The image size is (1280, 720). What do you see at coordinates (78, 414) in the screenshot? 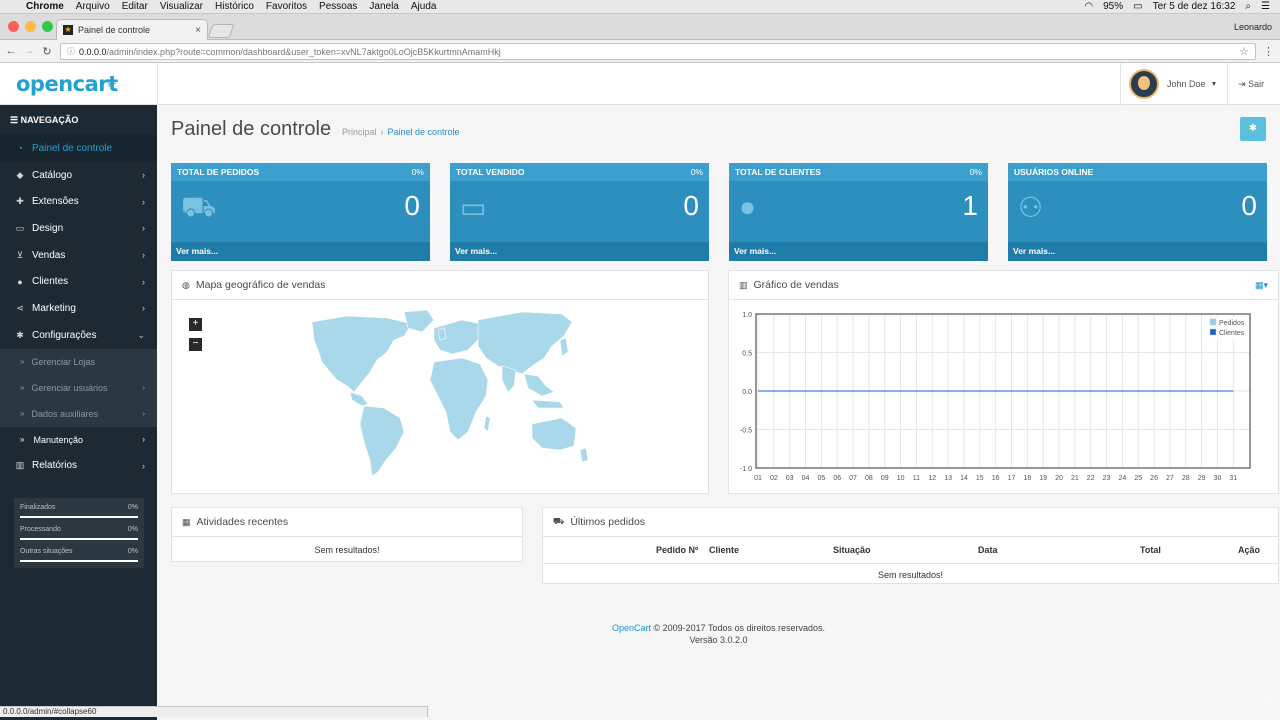
I see `sidebar-subitem-localisation: » Dados auxiliares ›` at bounding box center [78, 414].